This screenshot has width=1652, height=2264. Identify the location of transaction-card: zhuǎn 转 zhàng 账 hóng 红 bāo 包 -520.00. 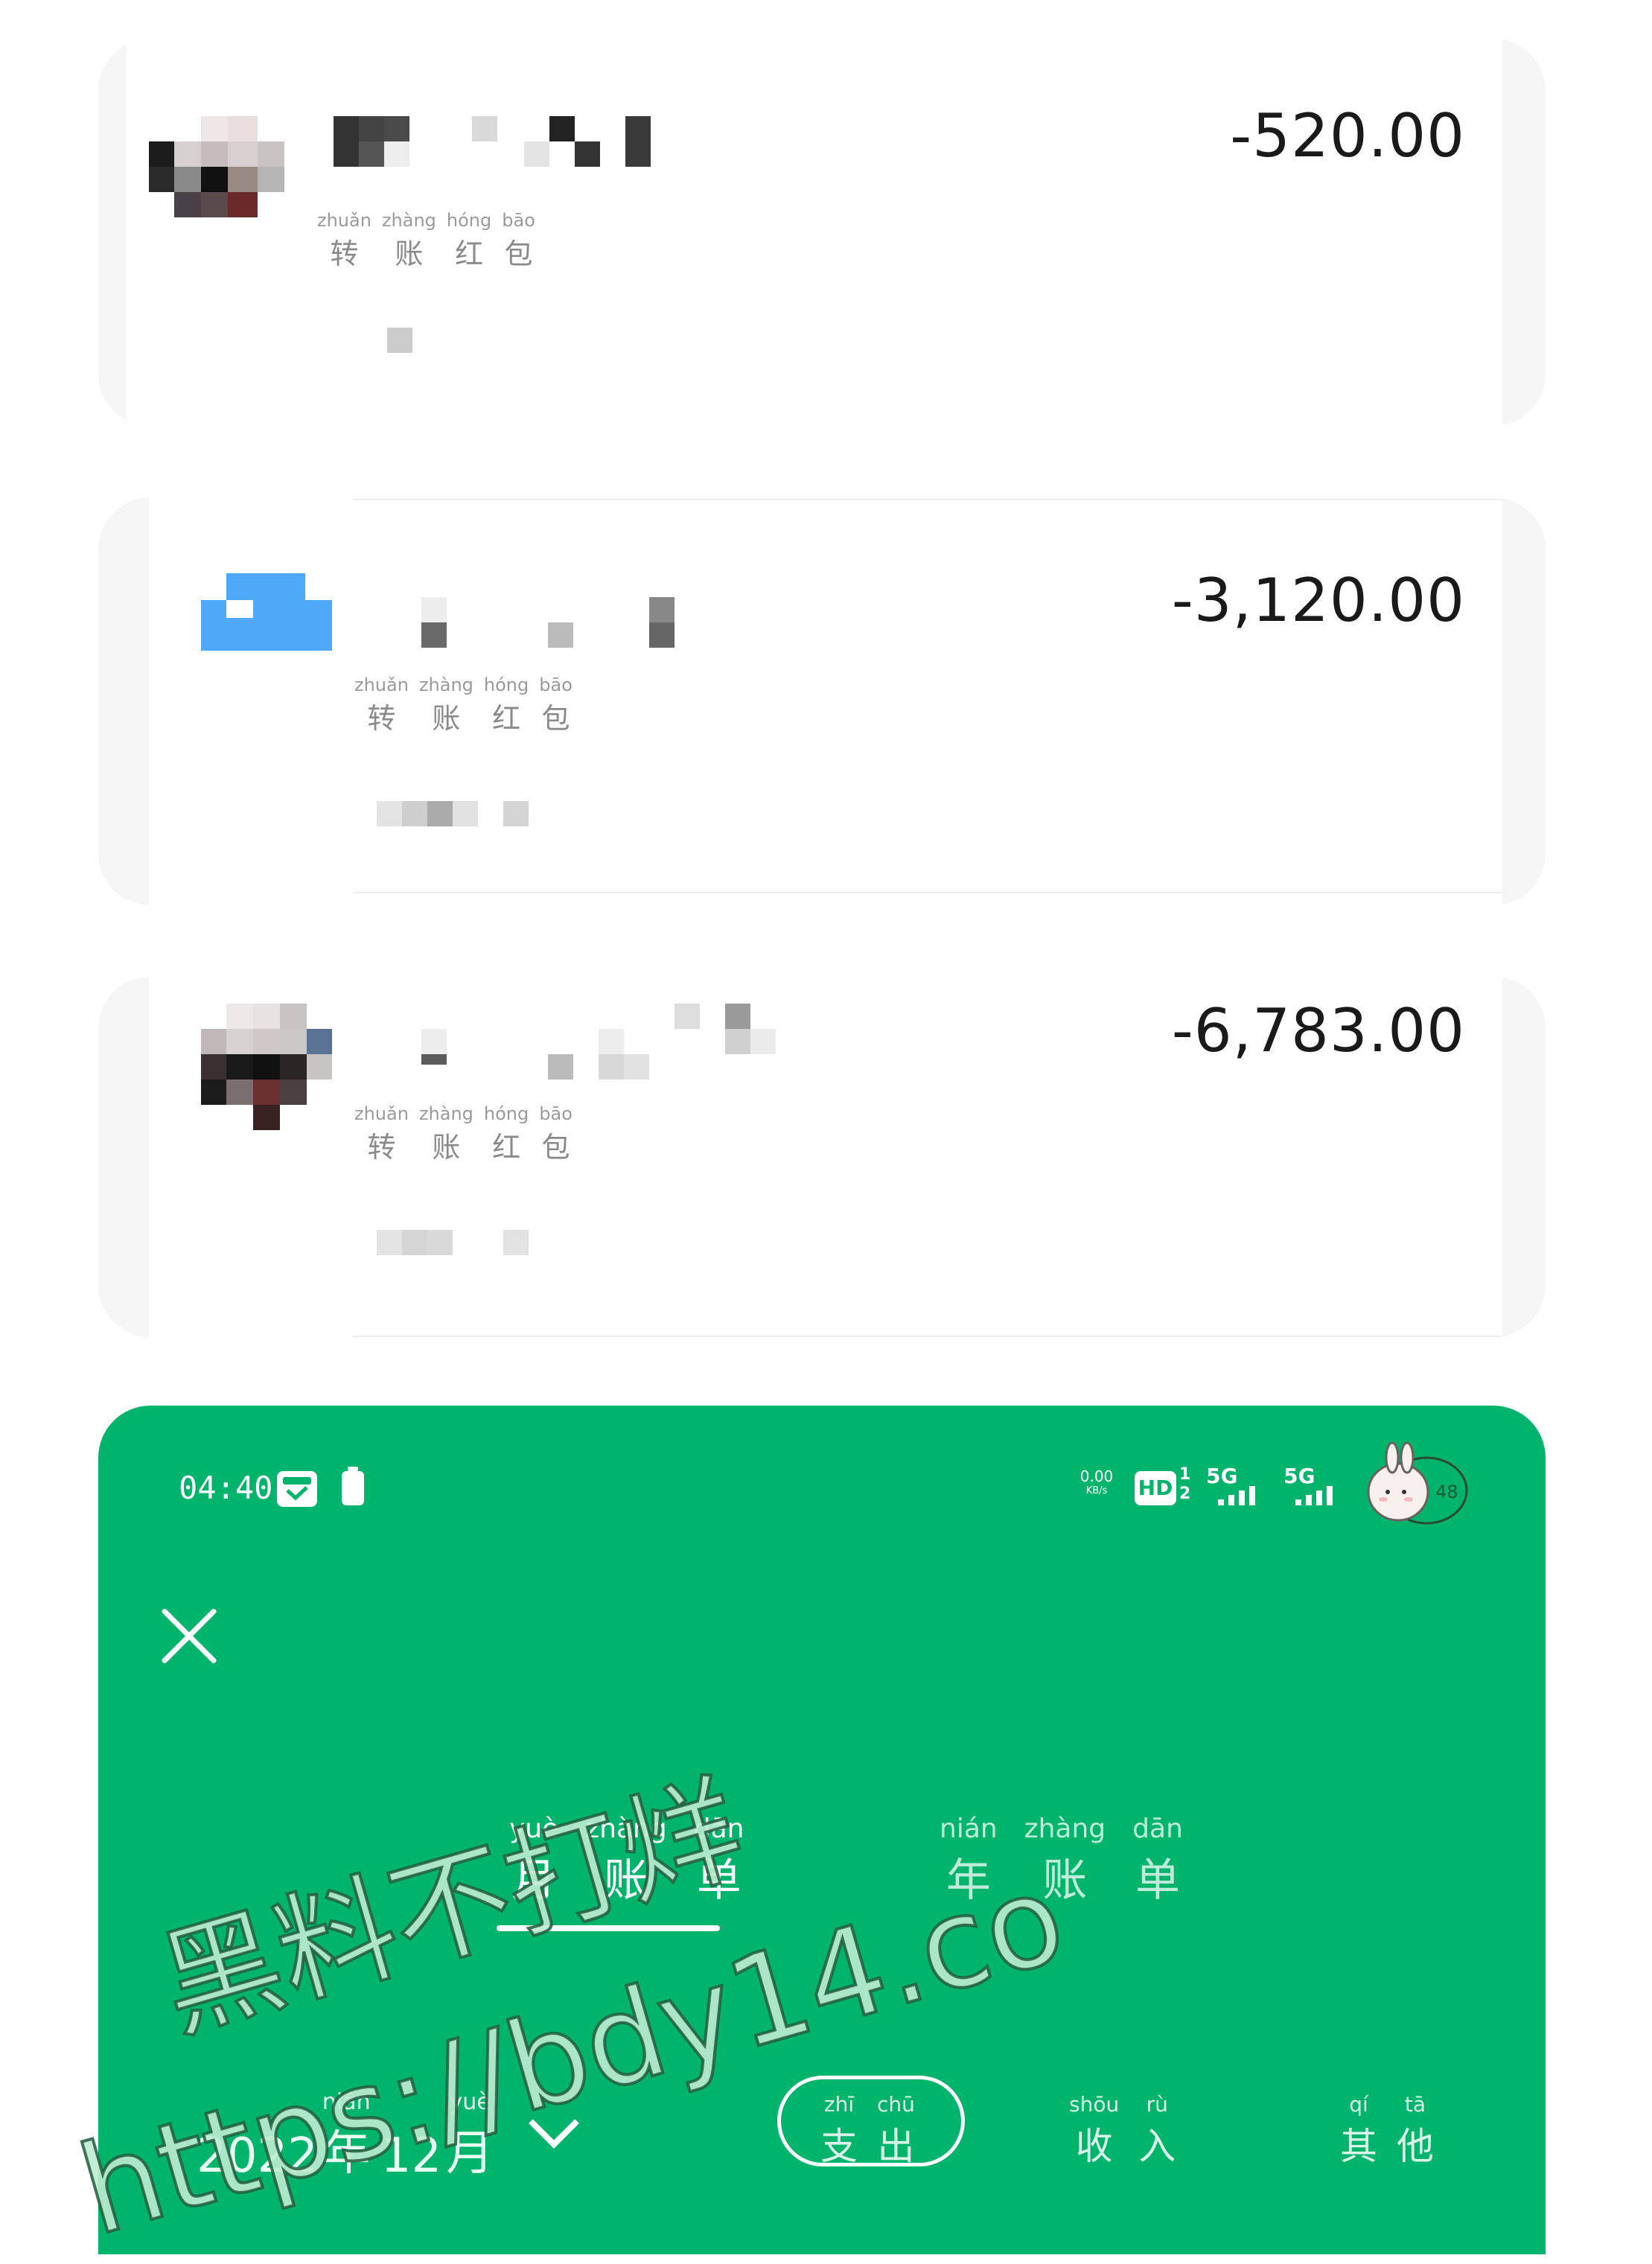
(822, 232).